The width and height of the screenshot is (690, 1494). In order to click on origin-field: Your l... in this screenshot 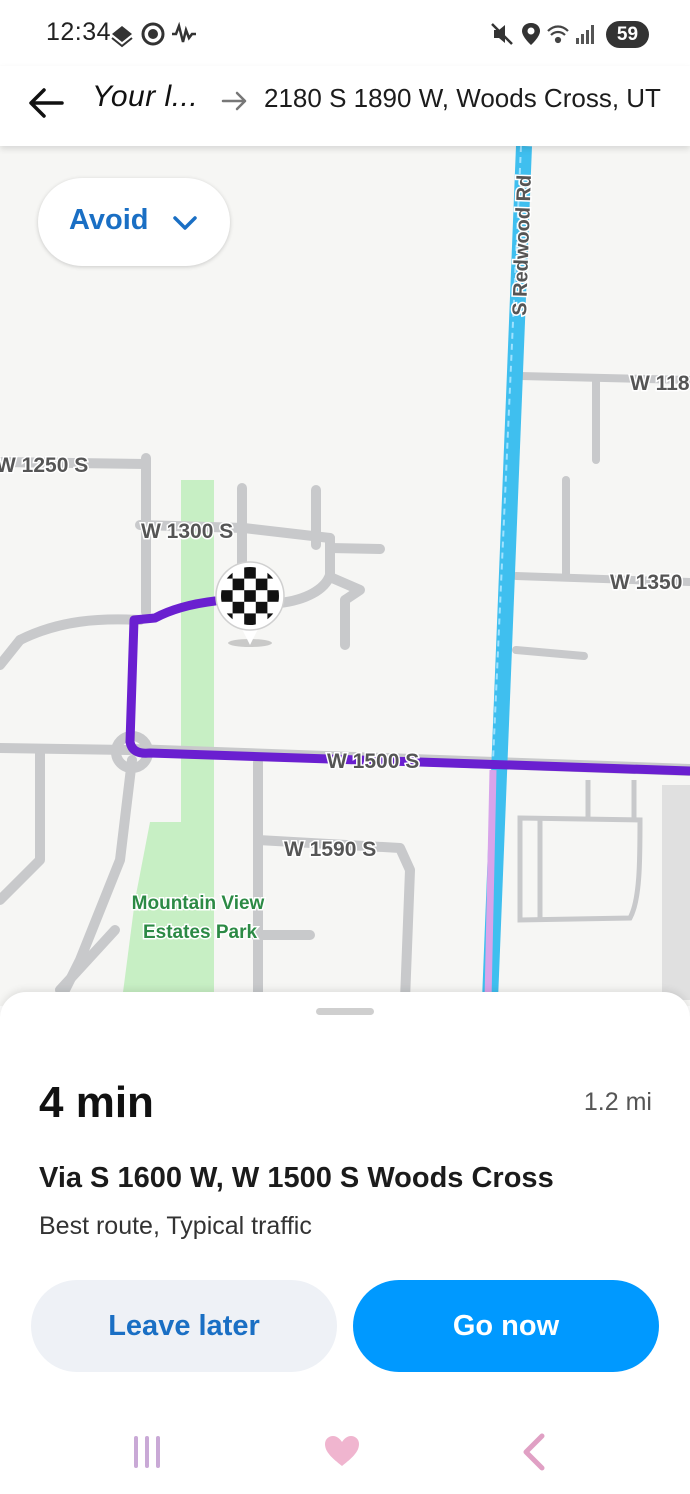, I will do `click(145, 97)`.